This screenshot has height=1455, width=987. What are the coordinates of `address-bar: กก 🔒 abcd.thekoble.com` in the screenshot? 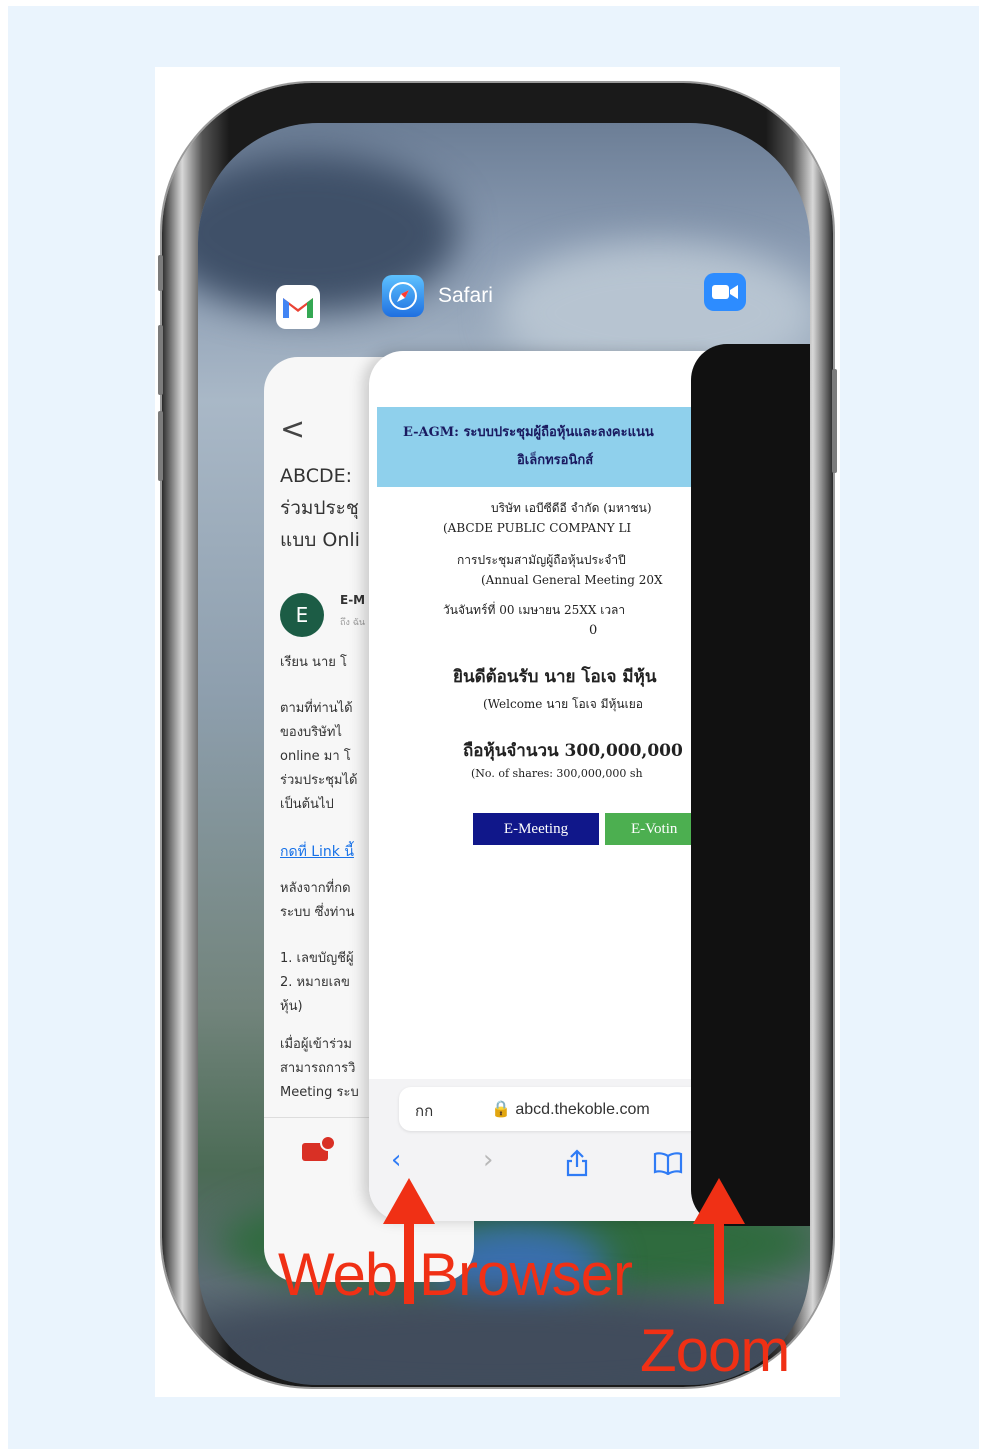 It's located at (569, 1109).